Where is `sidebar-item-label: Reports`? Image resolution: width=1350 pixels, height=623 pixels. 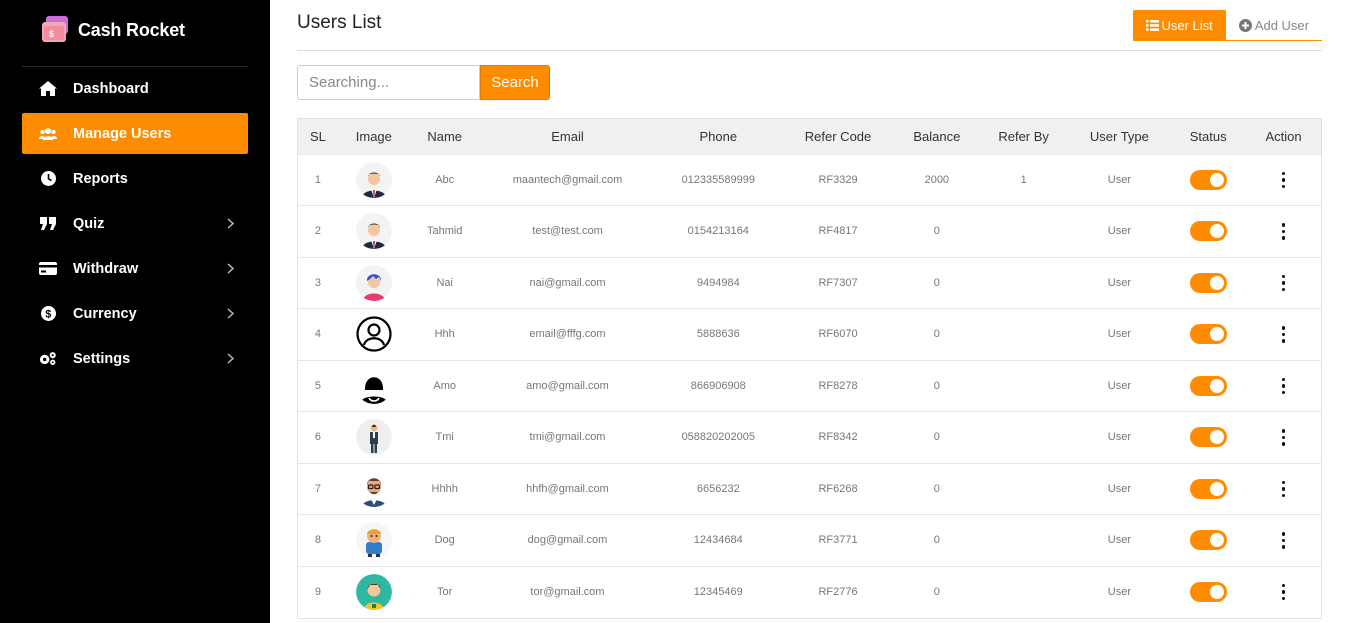 sidebar-item-label: Reports is located at coordinates (100, 178).